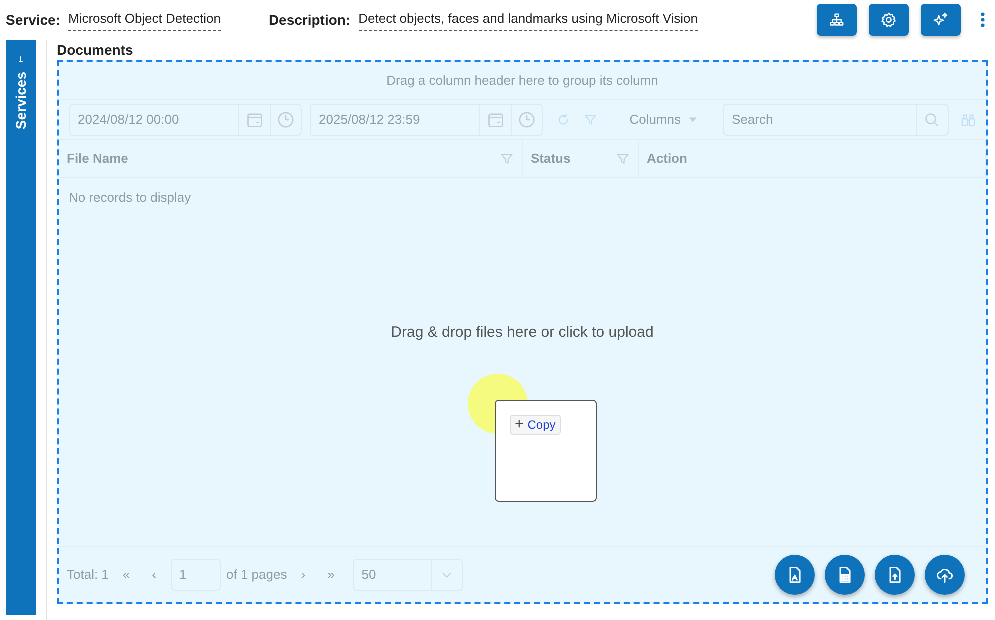 The image size is (995, 620). What do you see at coordinates (88, 575) in the screenshot?
I see `total-count: Total: 1` at bounding box center [88, 575].